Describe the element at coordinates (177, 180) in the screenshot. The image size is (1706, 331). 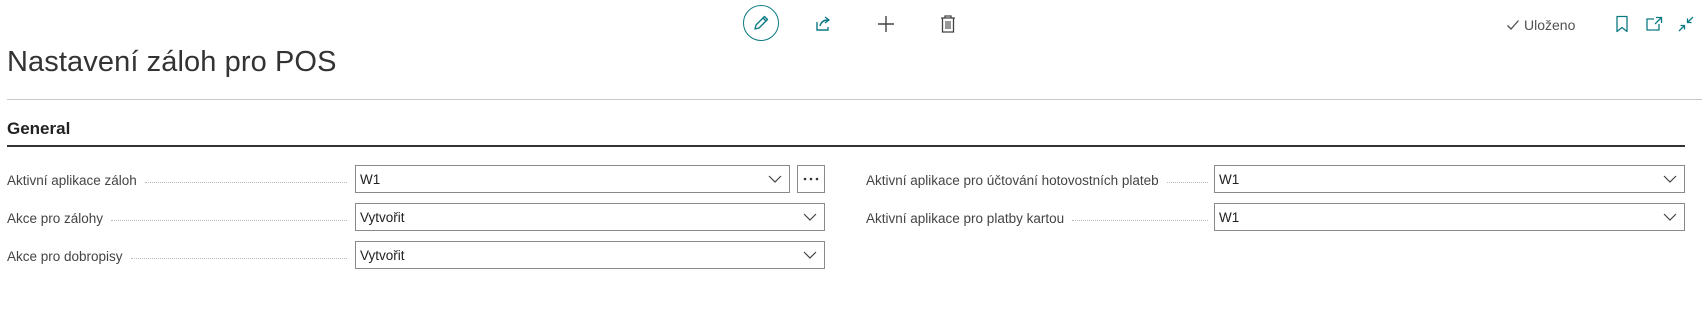
I see `field-label-active-deposit-app: Aktivní aplikace záloh` at that location.